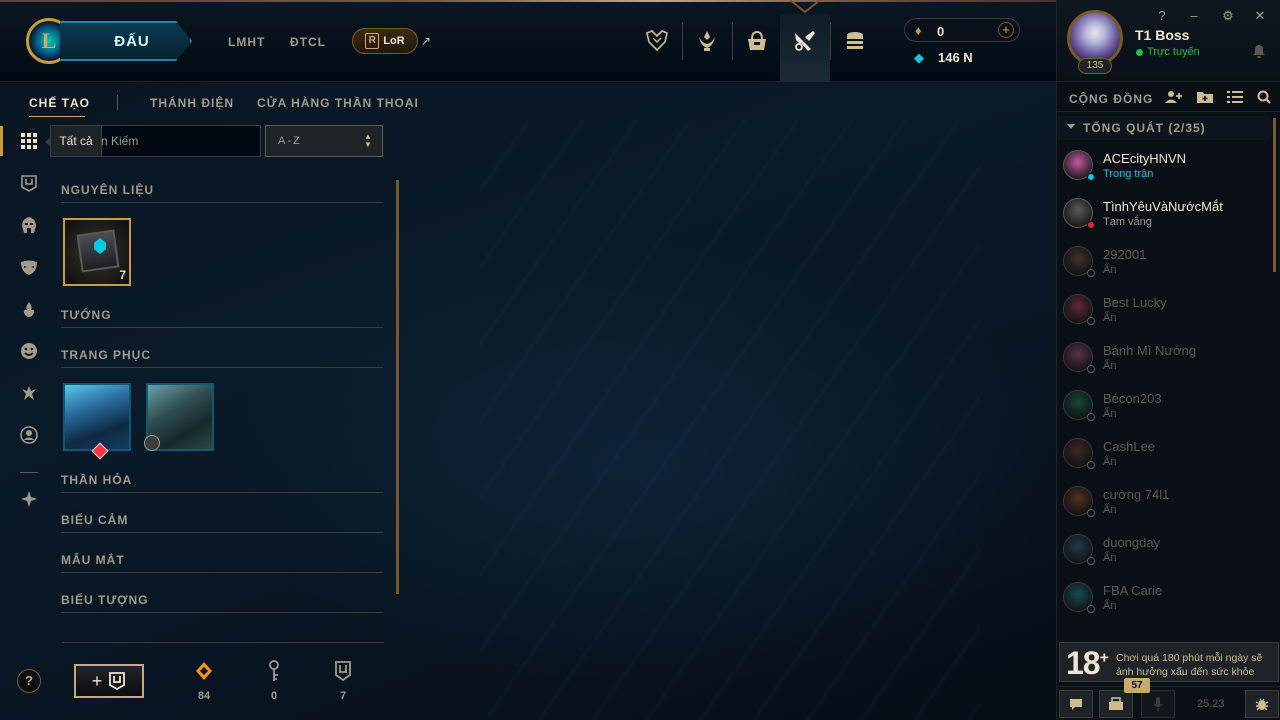 The width and height of the screenshot is (1280, 720). I want to click on friend-name: Bánh Mì Nướng, so click(1150, 350).